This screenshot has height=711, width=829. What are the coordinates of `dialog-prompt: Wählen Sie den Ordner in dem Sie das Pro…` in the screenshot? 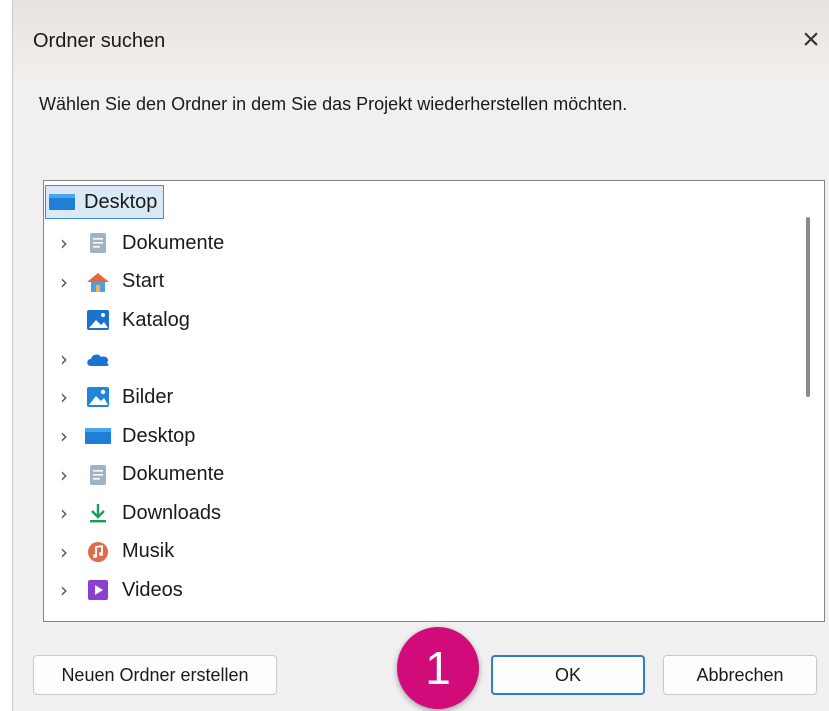 It's located at (333, 104).